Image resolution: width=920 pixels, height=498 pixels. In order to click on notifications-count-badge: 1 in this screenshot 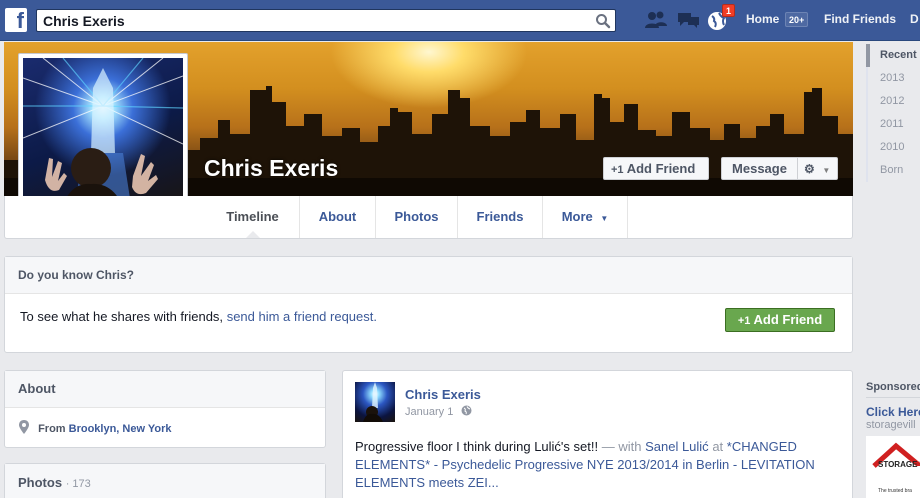, I will do `click(729, 10)`.